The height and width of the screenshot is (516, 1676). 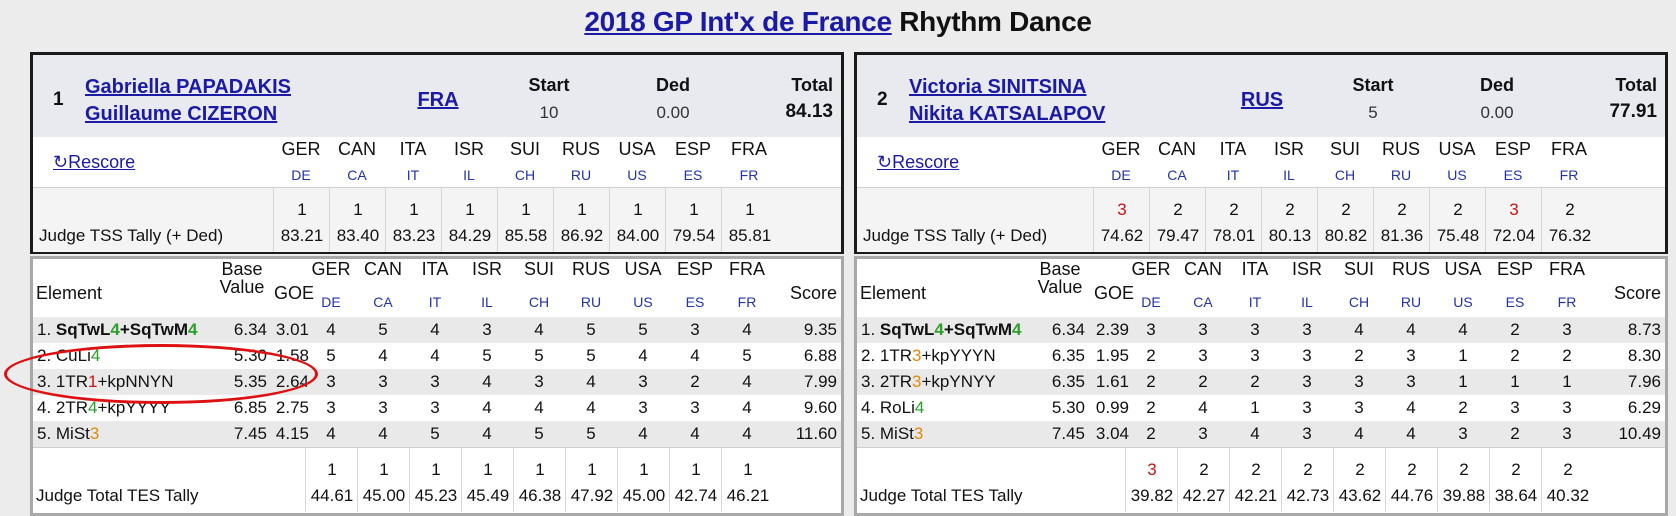 What do you see at coordinates (1151, 480) in the screenshot?
I see `judge-tally-cell: 3 39.82` at bounding box center [1151, 480].